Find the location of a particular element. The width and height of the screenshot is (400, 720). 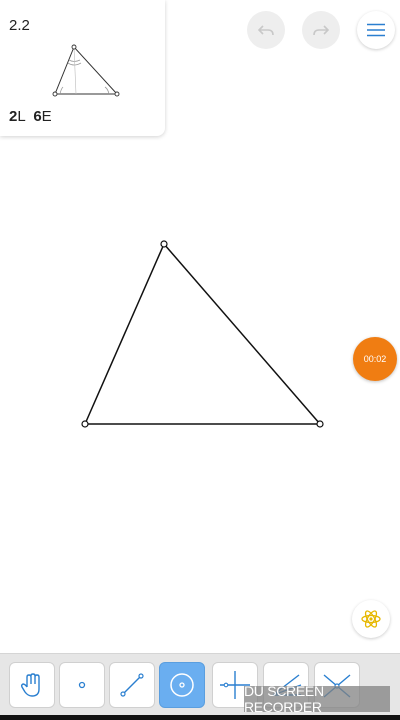

point-icon is located at coordinates (82, 685).